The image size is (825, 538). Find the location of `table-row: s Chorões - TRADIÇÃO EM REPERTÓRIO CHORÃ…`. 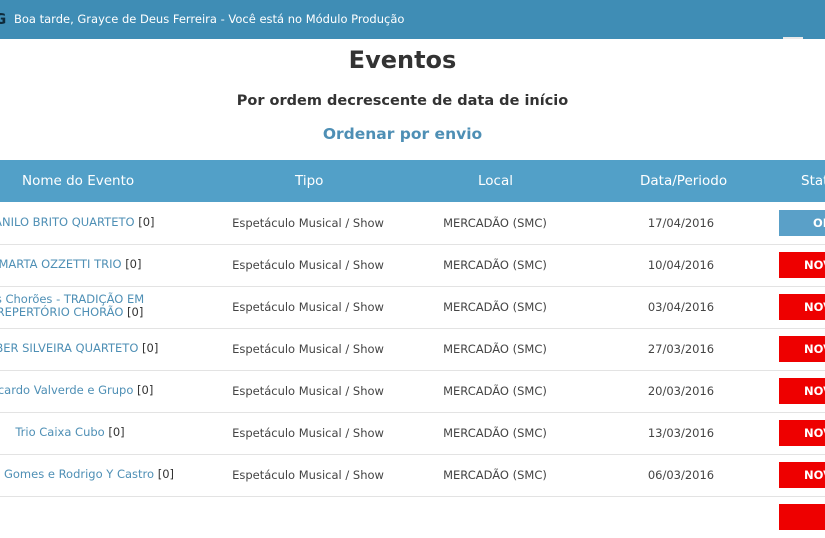

table-row: s Chorões - TRADIÇÃO EM REPERTÓRIO CHORÃ… is located at coordinates (412, 307).